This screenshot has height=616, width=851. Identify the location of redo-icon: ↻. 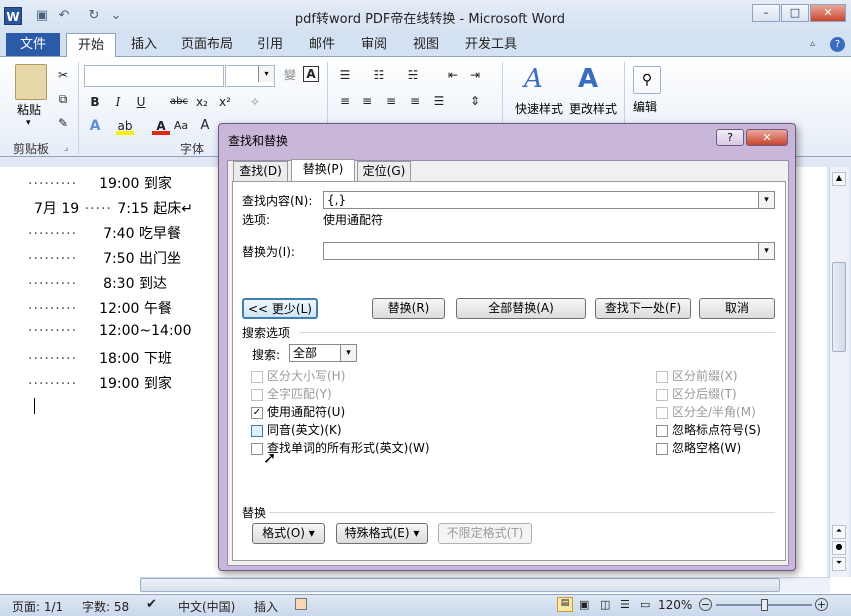
(94, 16).